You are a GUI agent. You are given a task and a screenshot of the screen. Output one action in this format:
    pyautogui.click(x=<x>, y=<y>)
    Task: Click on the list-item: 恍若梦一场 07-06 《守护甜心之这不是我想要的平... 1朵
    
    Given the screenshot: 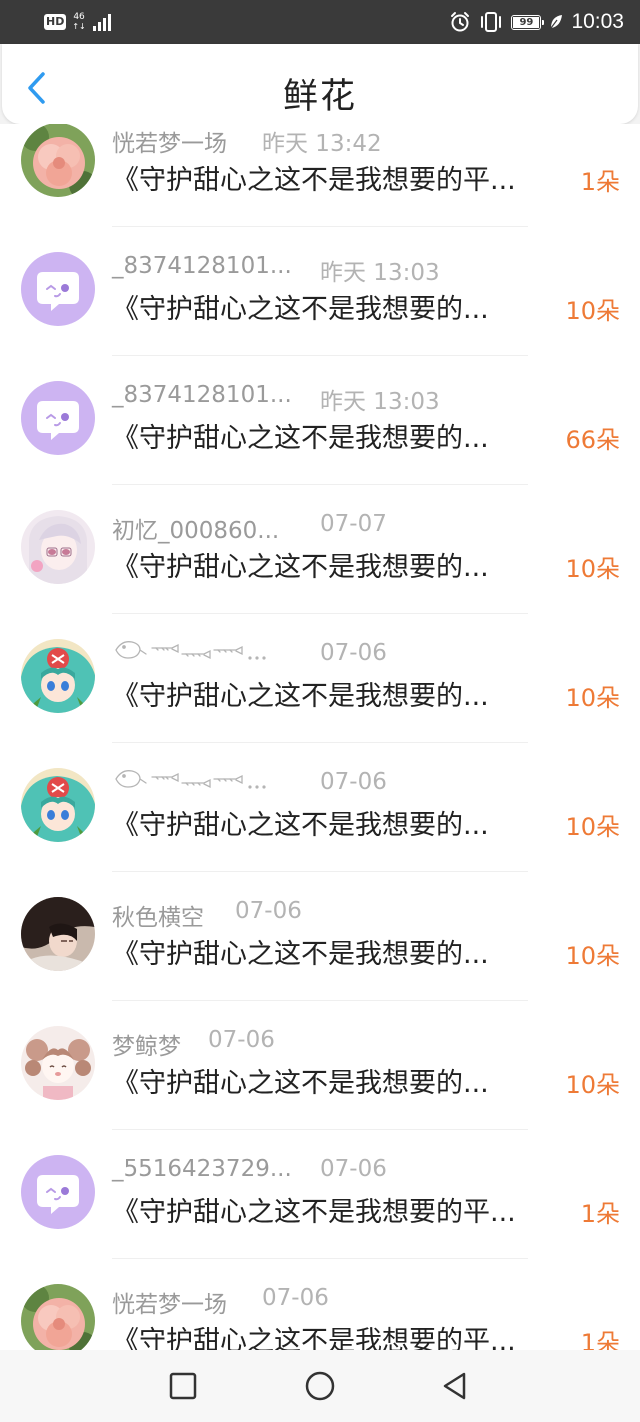 What is the action you would take?
    pyautogui.click(x=320, y=1304)
    